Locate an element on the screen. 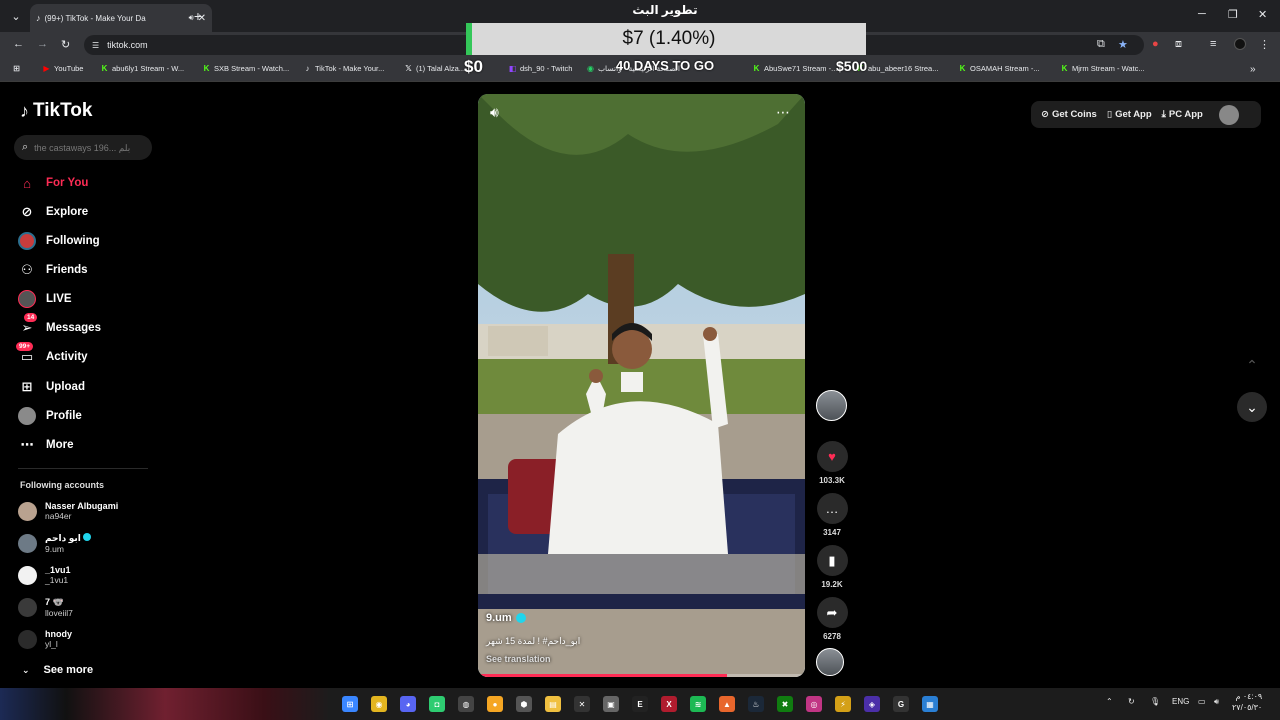 This screenshot has height=720, width=1280. app-icon: ▦ is located at coordinates (930, 704).